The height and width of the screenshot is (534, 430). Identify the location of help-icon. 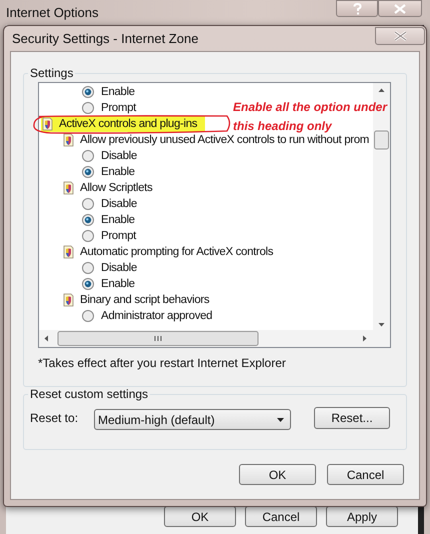
(357, 8).